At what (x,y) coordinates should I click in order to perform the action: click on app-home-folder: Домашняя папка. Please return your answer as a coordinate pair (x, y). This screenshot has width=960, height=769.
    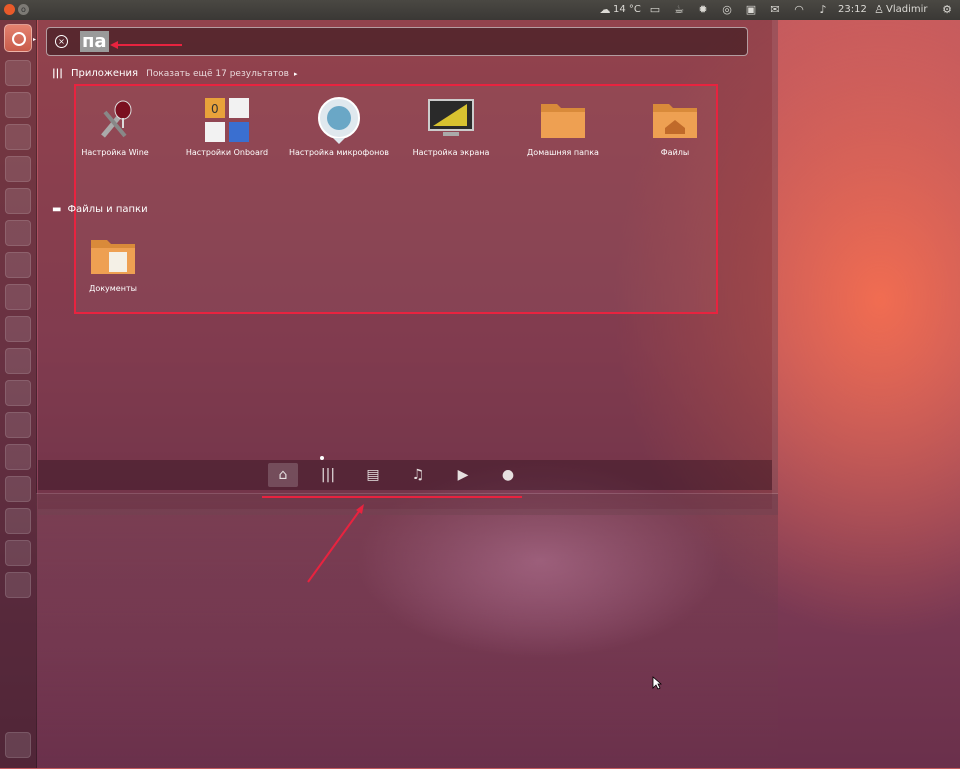
    Looking at the image, I should click on (563, 127).